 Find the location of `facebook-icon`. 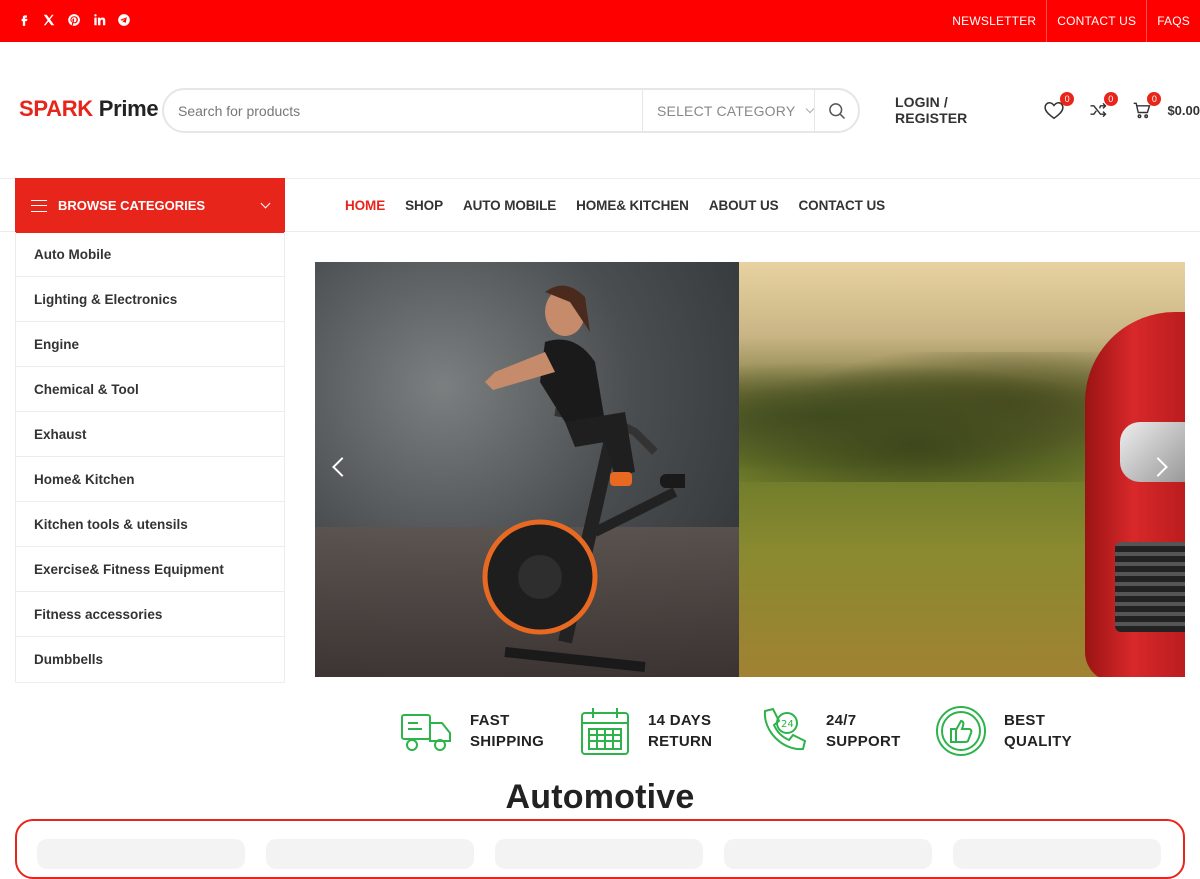

facebook-icon is located at coordinates (24, 20).